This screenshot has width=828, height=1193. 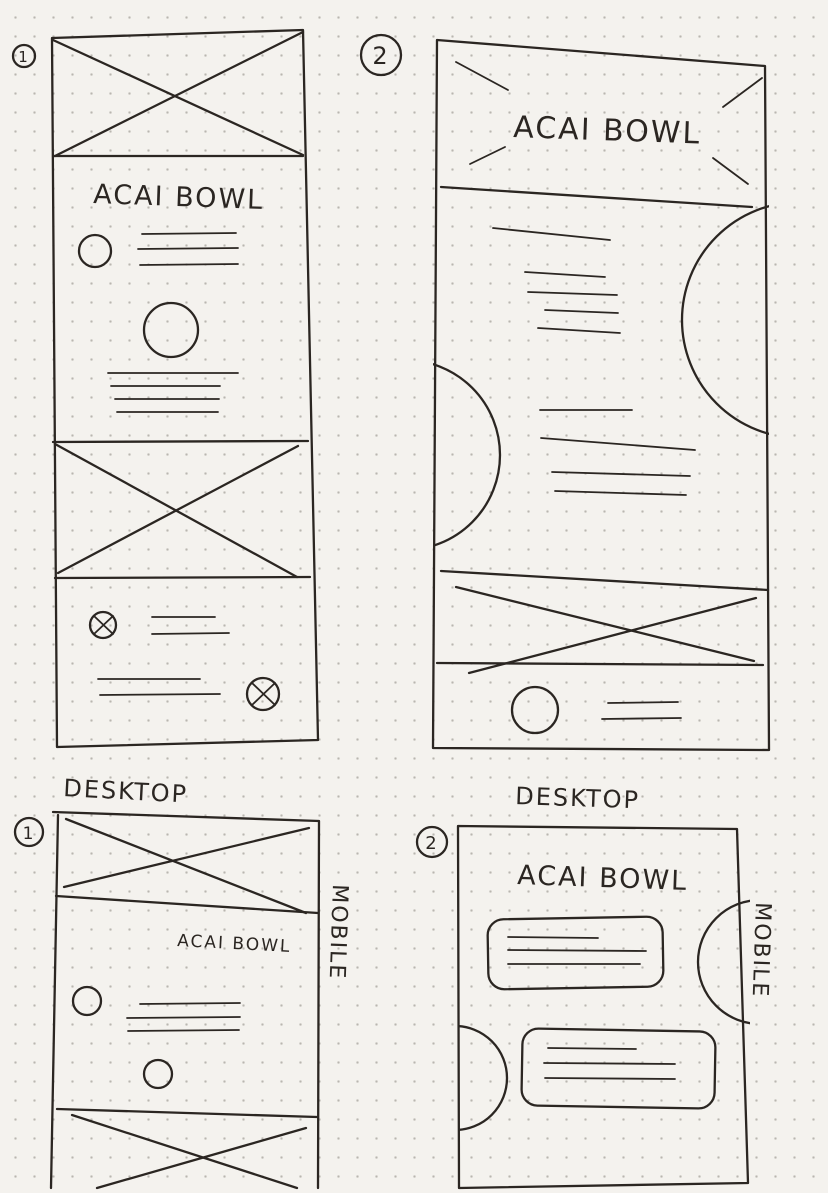 What do you see at coordinates (595, 1007) in the screenshot?
I see `sketch-4-mobile: 2 ACAI BOWL MOBILE` at bounding box center [595, 1007].